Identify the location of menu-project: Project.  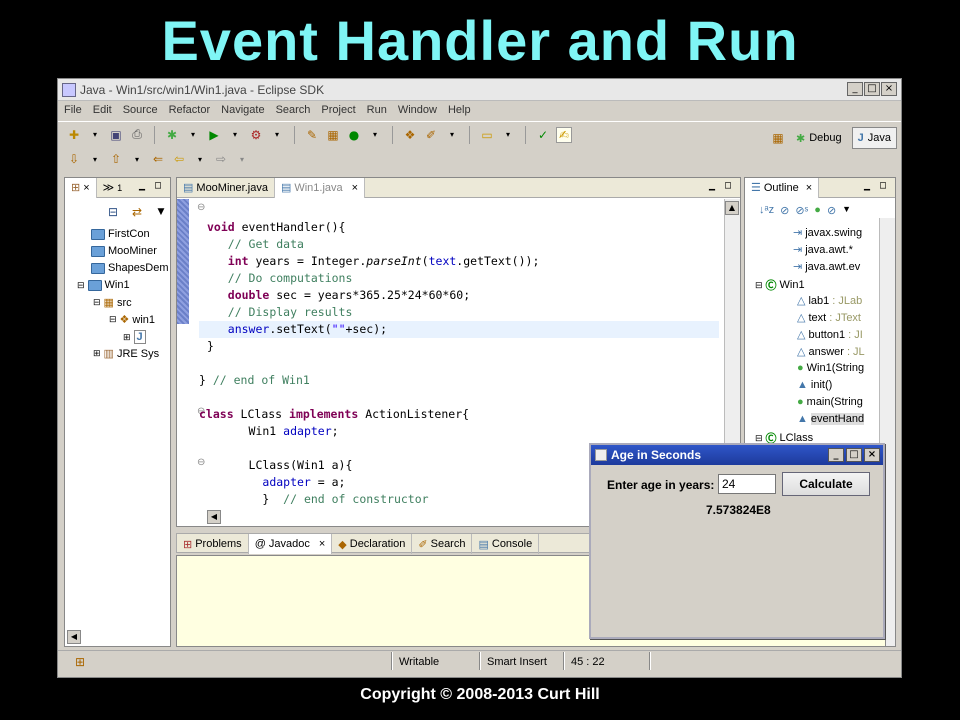
(338, 110).